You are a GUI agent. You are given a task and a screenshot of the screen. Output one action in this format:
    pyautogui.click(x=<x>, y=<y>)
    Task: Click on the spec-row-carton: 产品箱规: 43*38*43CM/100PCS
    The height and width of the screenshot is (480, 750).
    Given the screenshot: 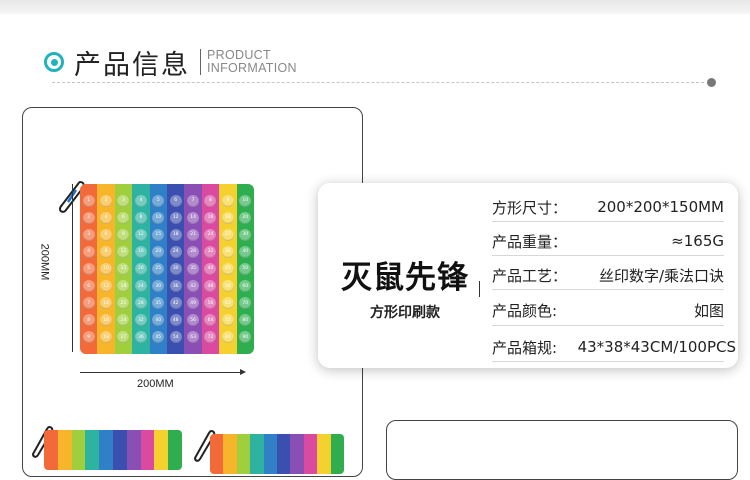 What is the action you would take?
    pyautogui.click(x=614, y=347)
    